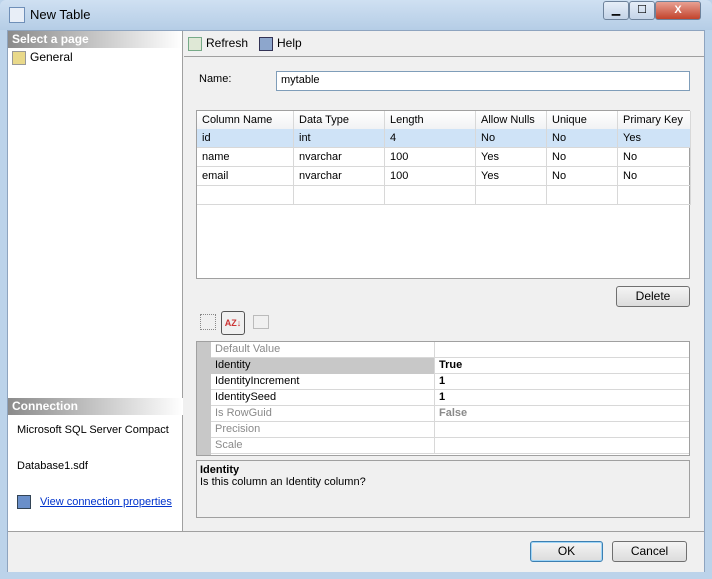 The width and height of the screenshot is (712, 579). Describe the element at coordinates (649, 551) in the screenshot. I see `cancel-button: Cancel` at that location.